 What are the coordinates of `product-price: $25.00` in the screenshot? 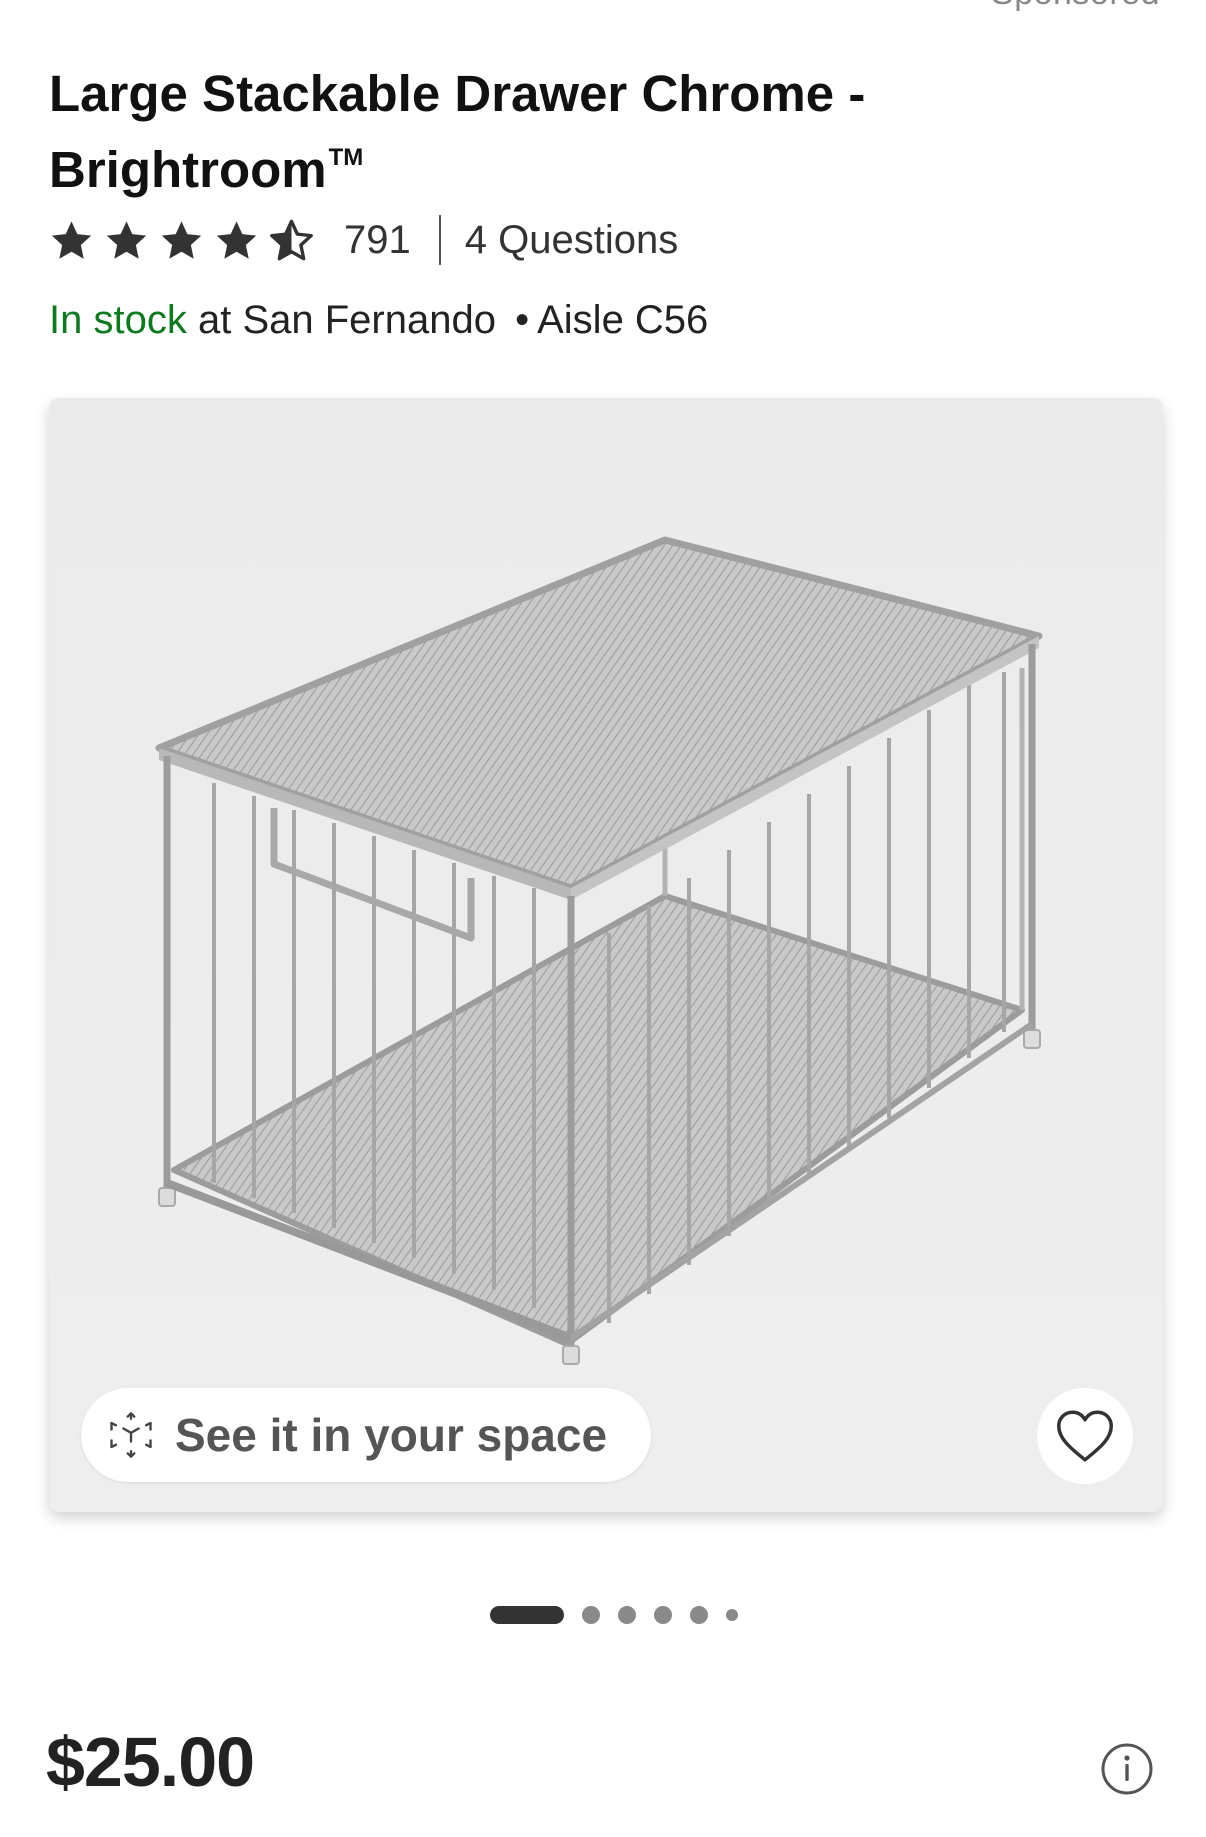 It's located at (150, 1762).